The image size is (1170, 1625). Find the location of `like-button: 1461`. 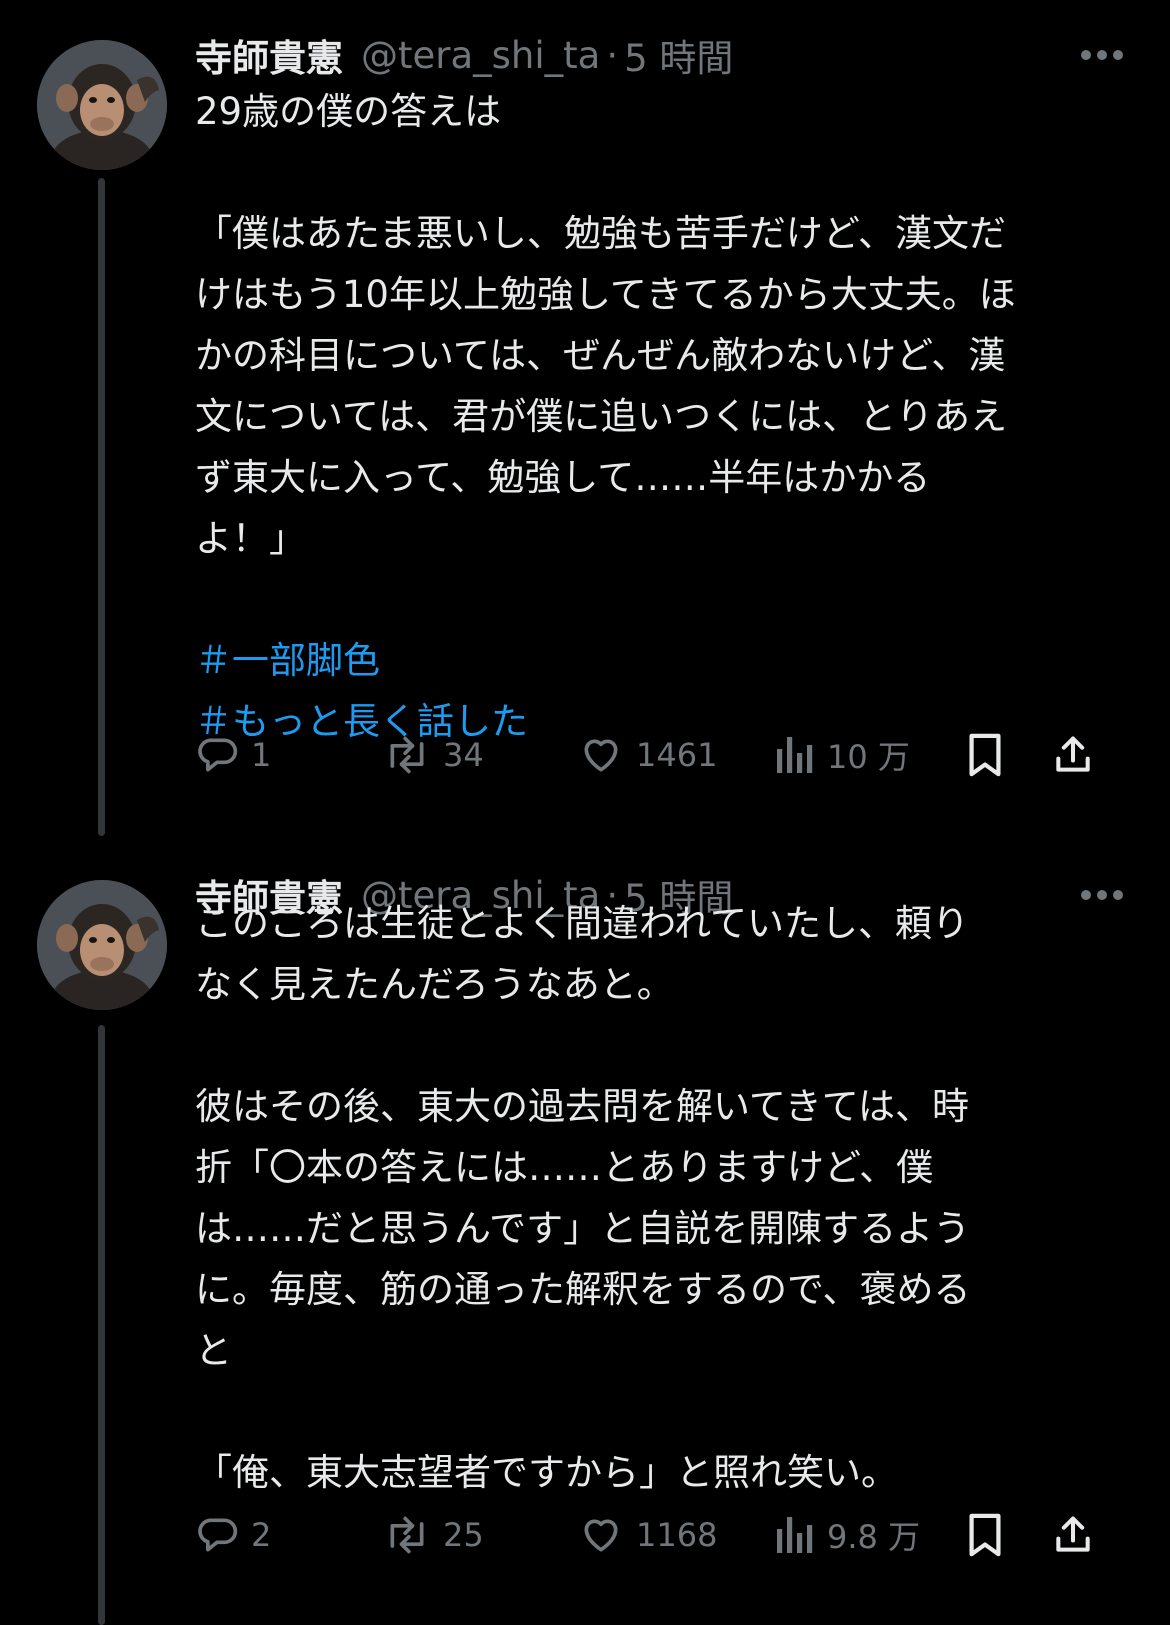

like-button: 1461 is located at coordinates (647, 755).